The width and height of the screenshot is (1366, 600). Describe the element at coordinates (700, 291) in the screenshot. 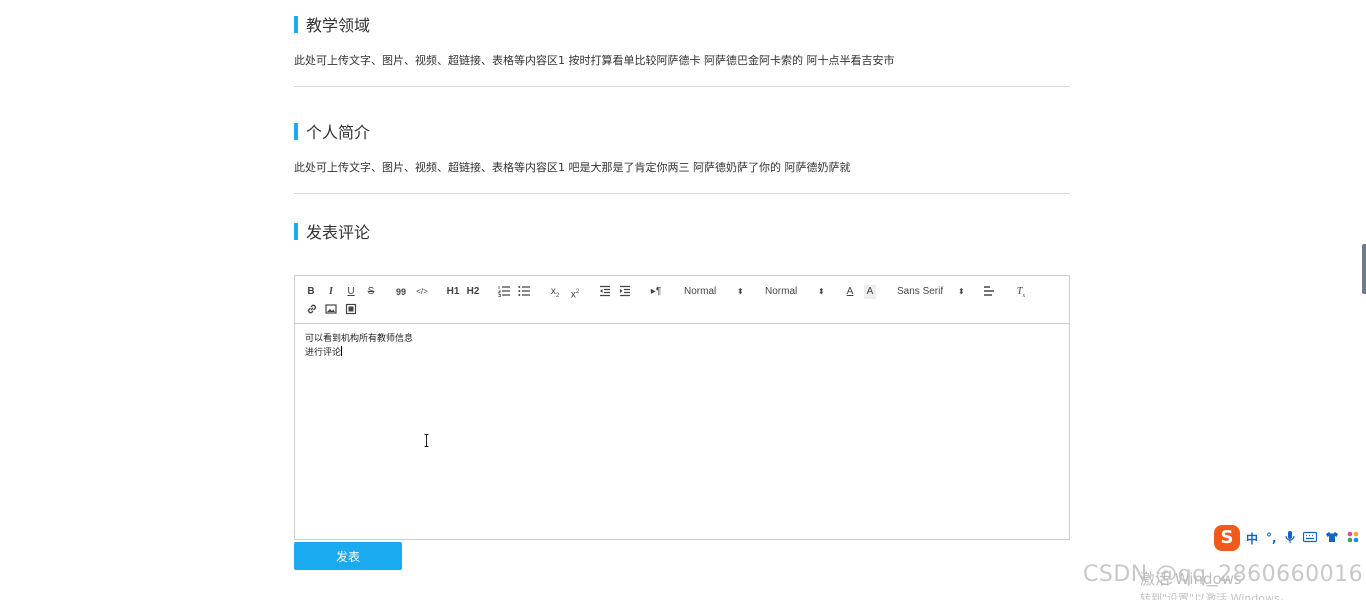

I see `header-picker-label: Normal` at that location.